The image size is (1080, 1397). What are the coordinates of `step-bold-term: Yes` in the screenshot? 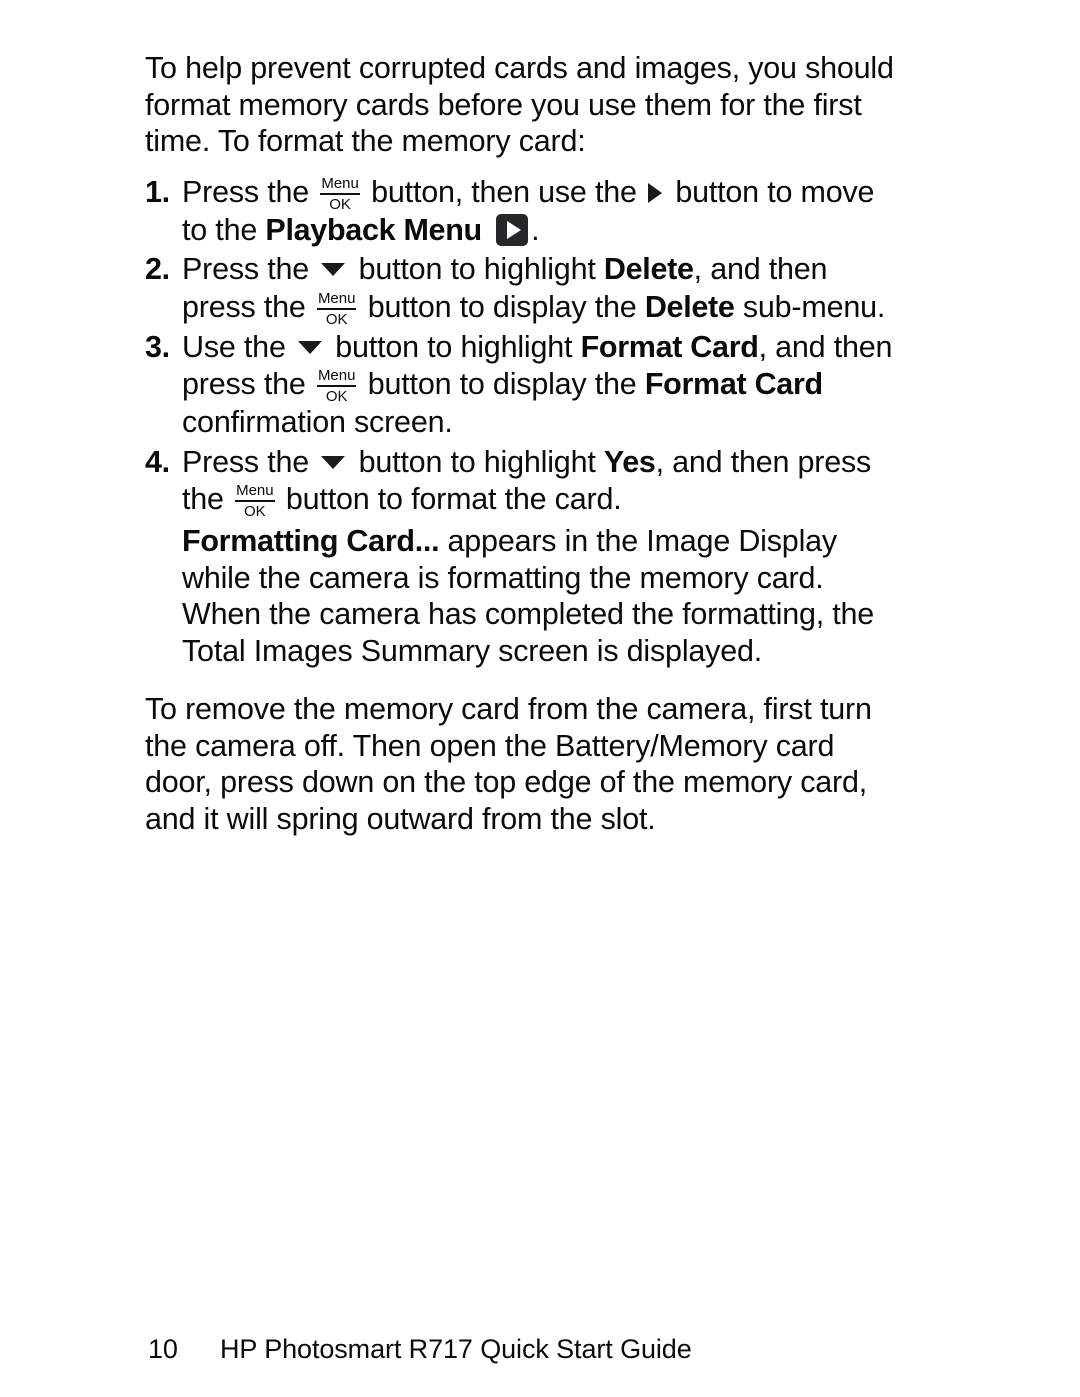 It's located at (629, 461).